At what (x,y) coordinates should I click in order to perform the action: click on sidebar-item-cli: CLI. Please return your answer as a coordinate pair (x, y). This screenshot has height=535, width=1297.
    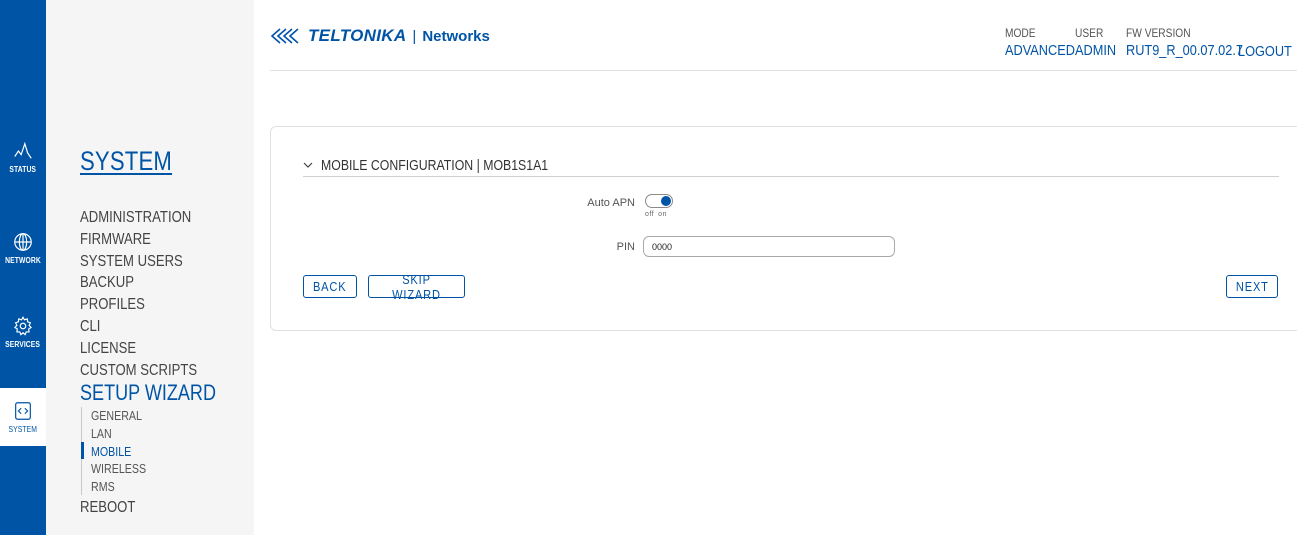
    Looking at the image, I should click on (148, 327).